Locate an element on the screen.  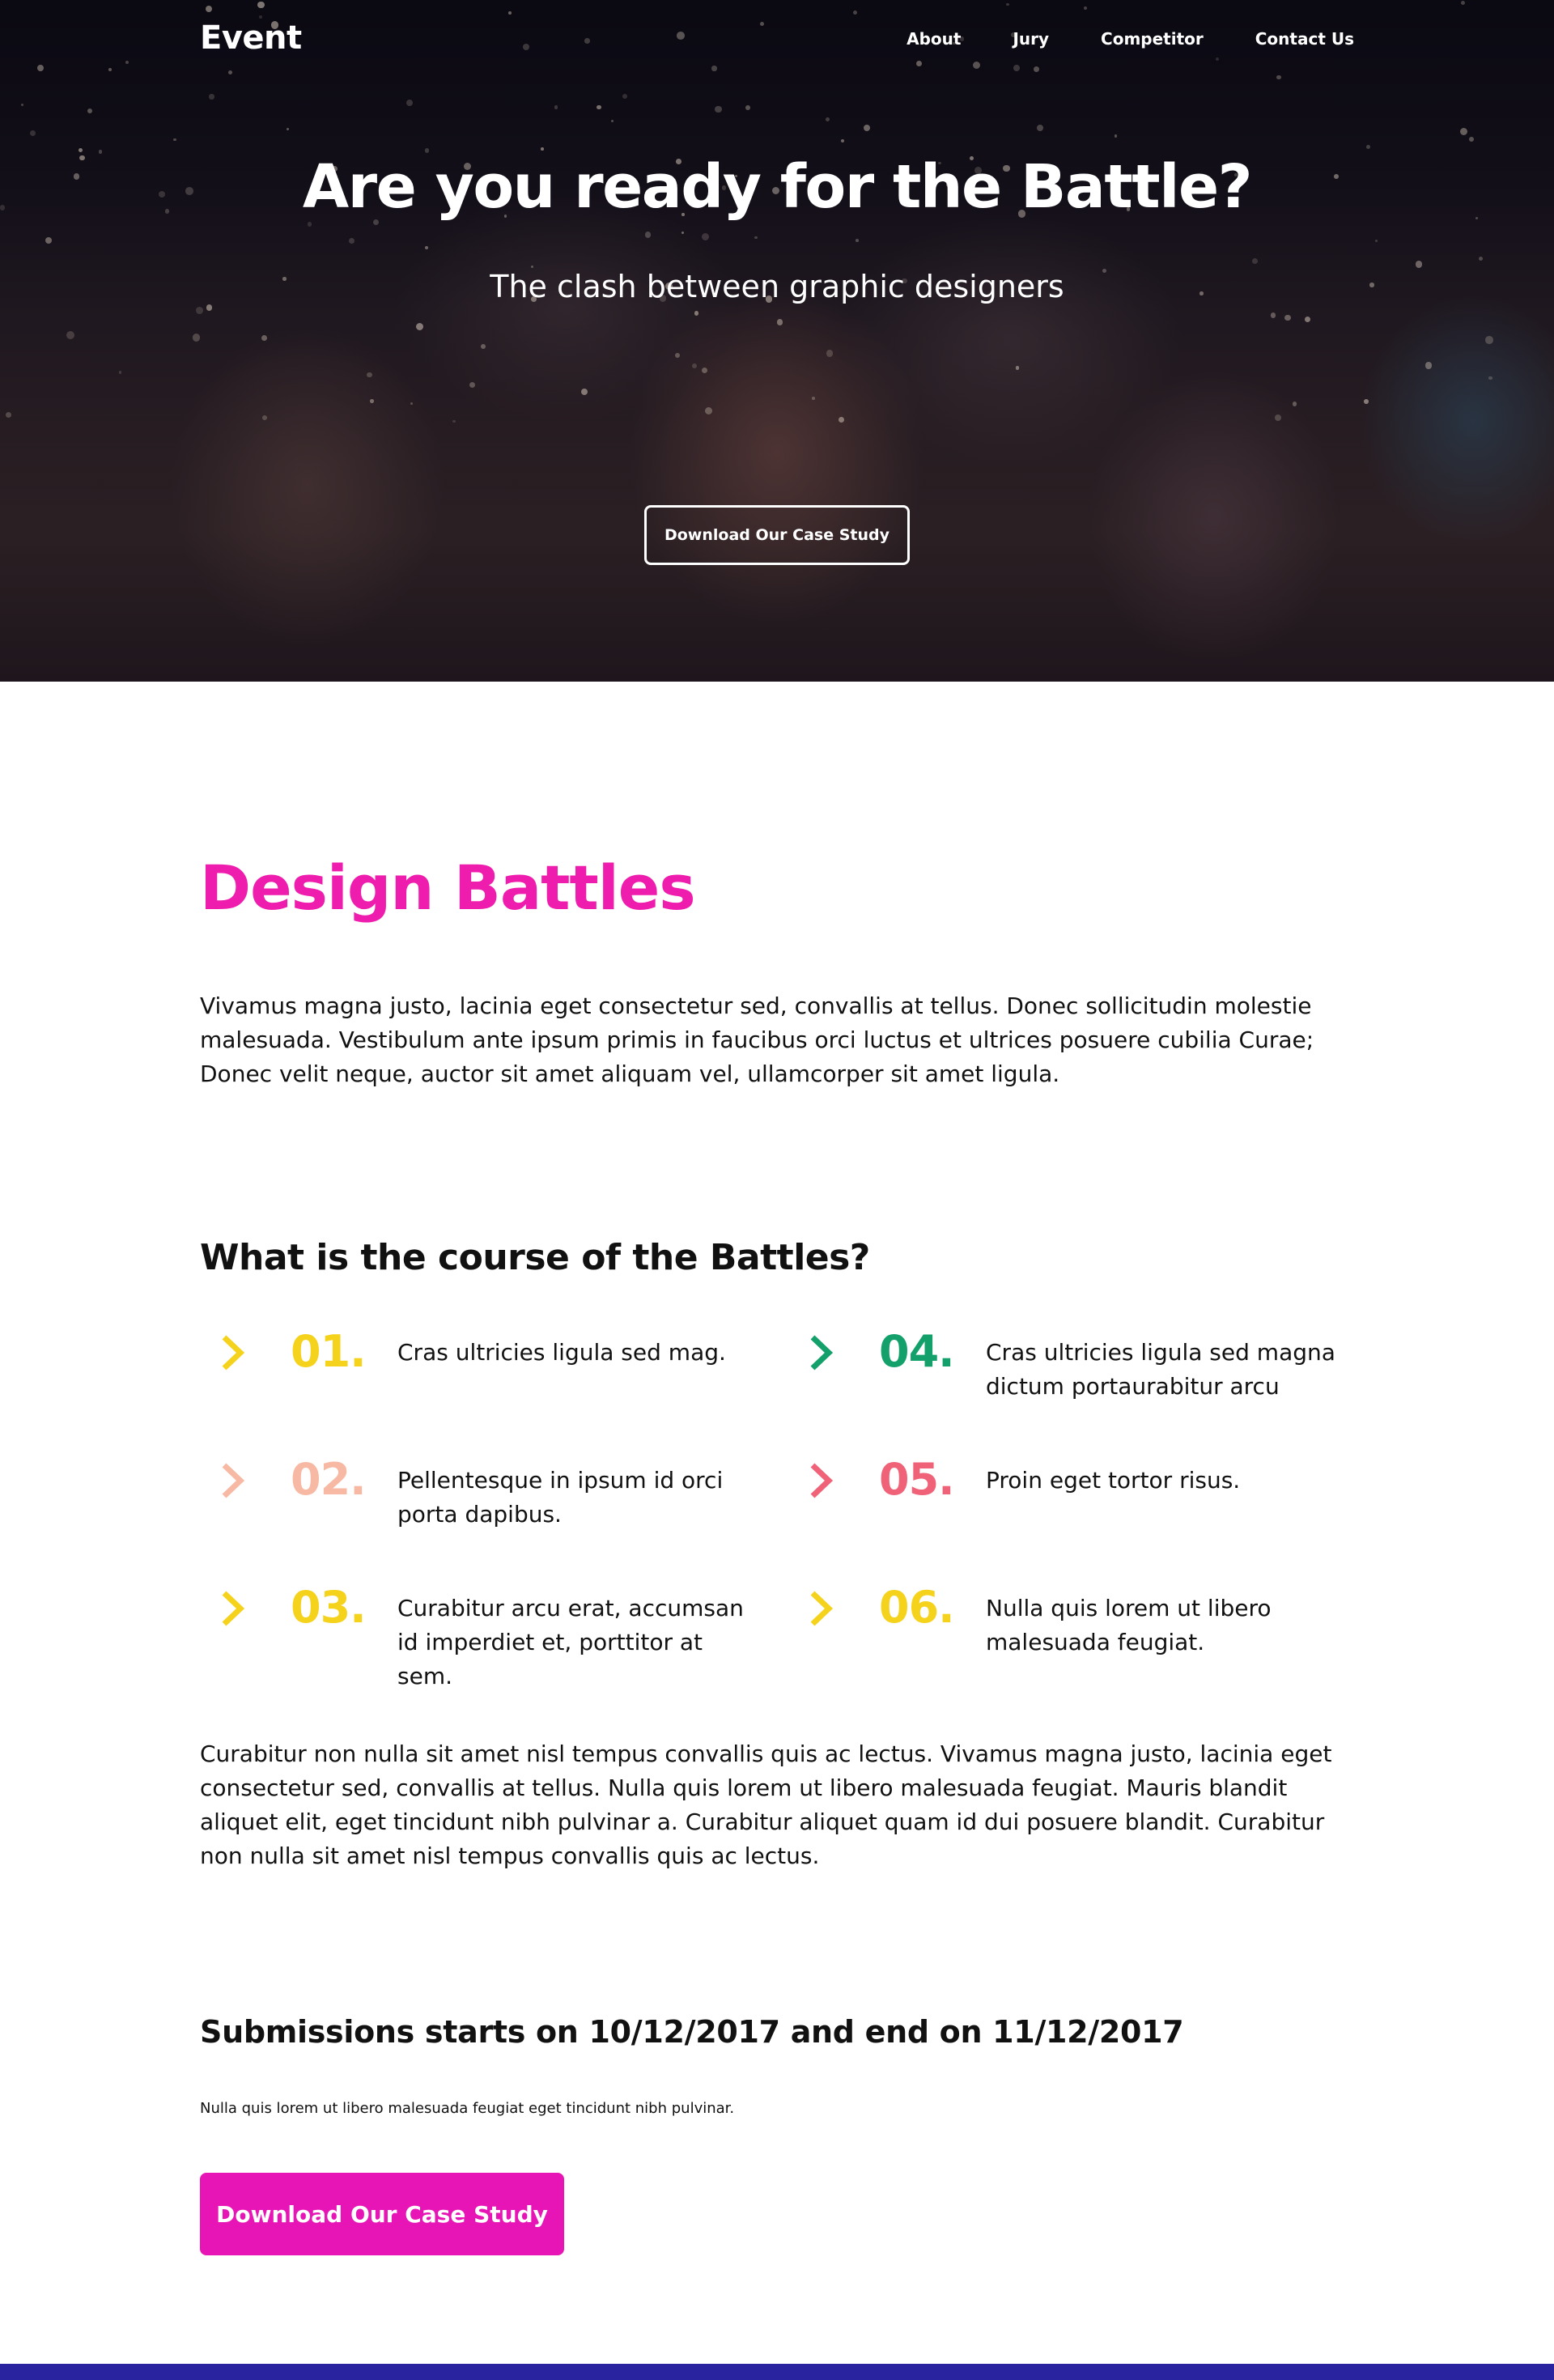
download-case-study-button: Download Our Case Study is located at coordinates (382, 2214).